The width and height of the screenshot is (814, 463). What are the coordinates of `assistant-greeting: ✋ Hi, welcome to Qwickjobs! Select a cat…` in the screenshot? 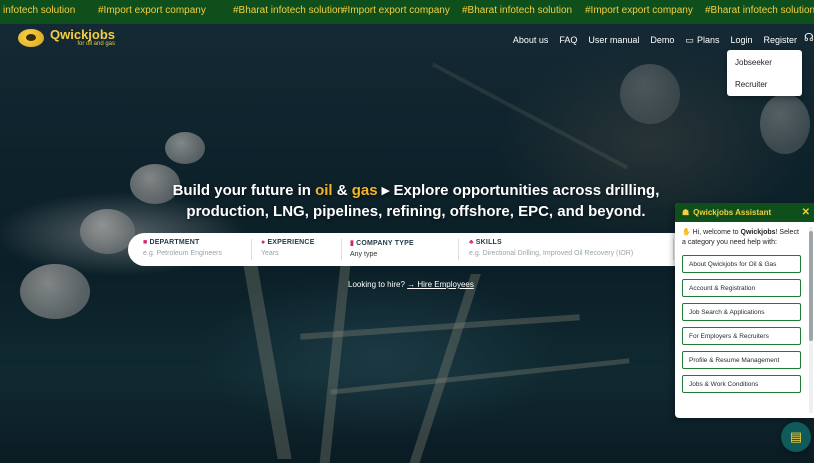 It's located at (742, 238).